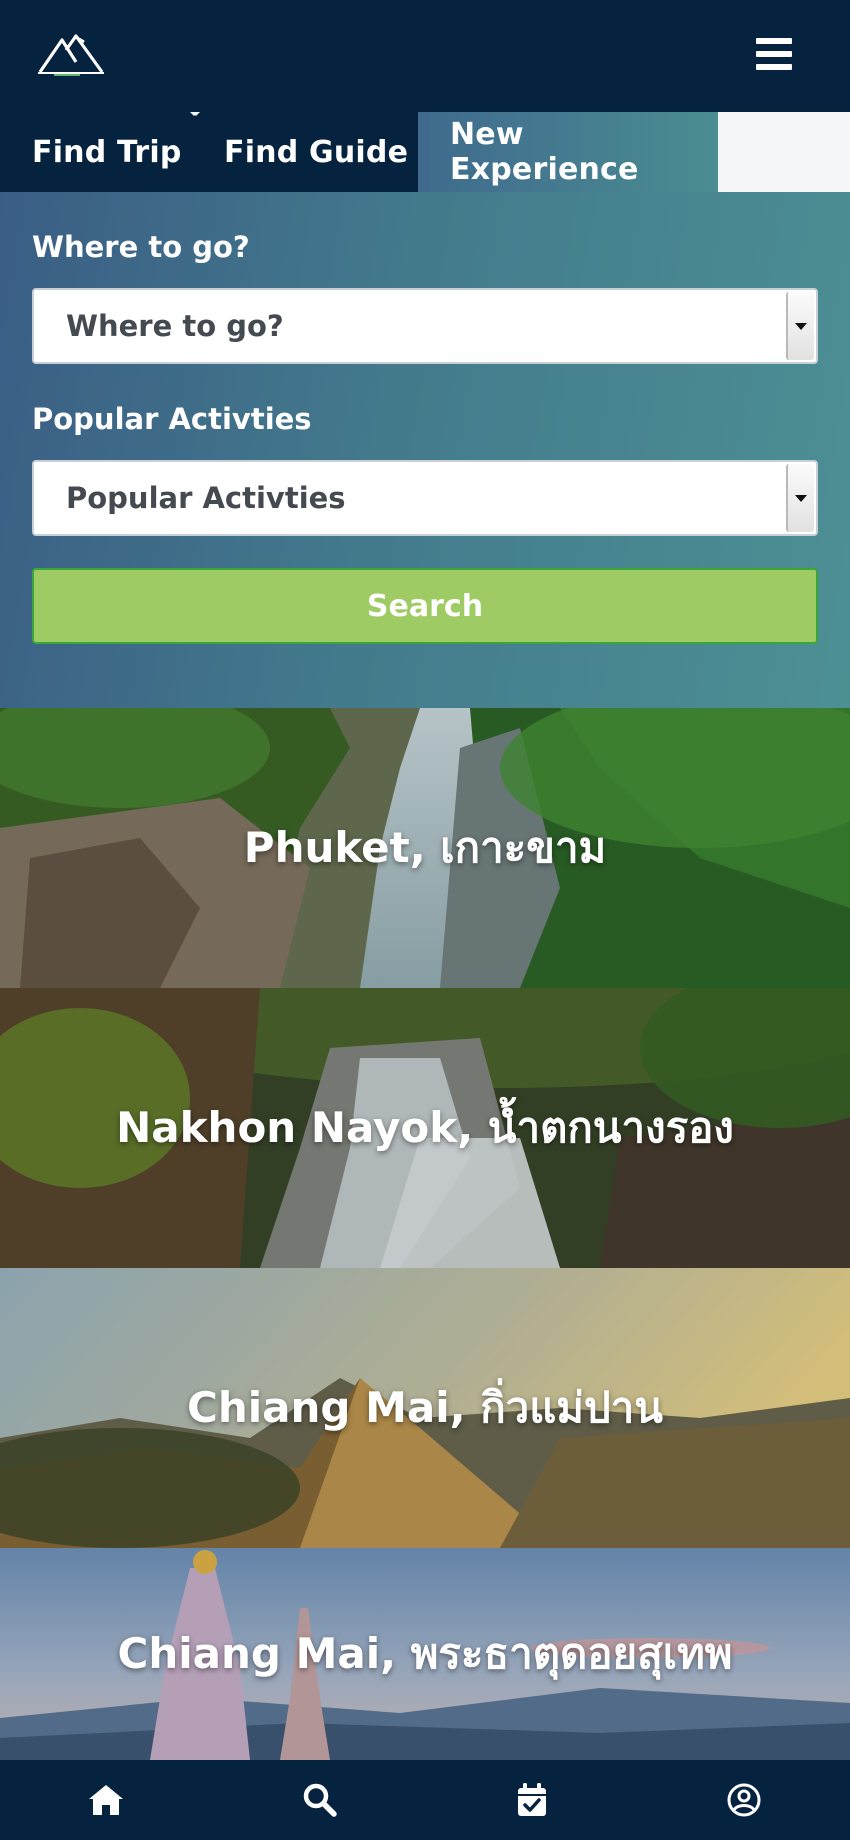  Describe the element at coordinates (141, 247) in the screenshot. I see `where-to-go-label: Where to go?` at that location.